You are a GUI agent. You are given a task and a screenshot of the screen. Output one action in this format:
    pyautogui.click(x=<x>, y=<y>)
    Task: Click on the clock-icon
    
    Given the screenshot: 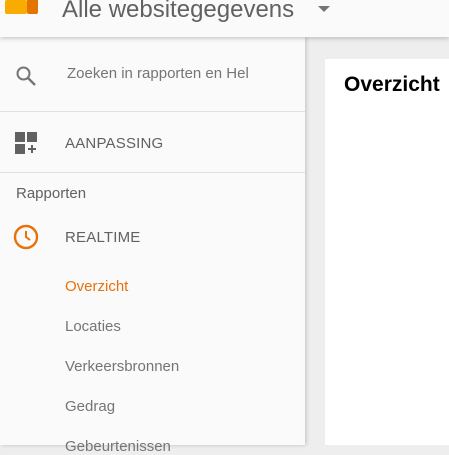 What is the action you would take?
    pyautogui.click(x=26, y=237)
    